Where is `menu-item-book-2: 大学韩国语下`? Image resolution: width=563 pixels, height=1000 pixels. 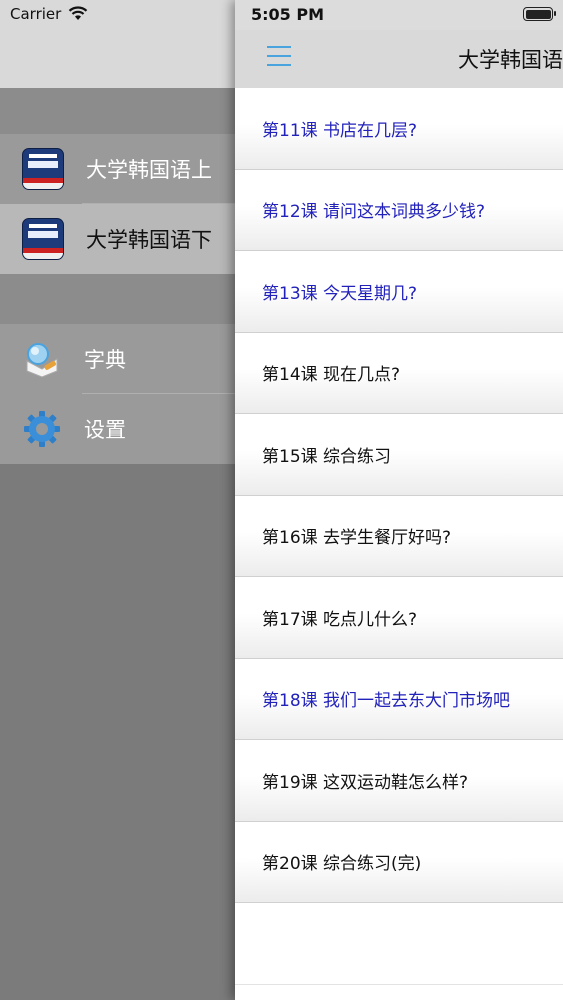 menu-item-book-2: 大学韩国语下 is located at coordinates (120, 239).